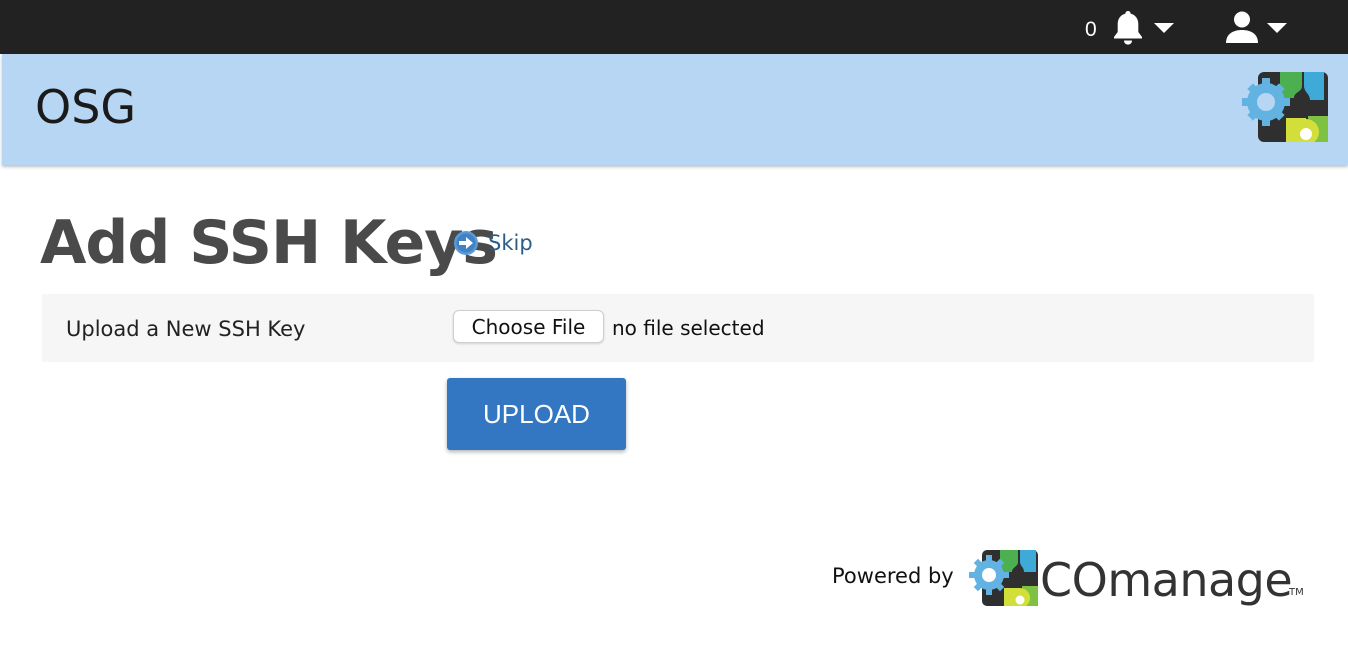 The image size is (1348, 650). Describe the element at coordinates (1296, 592) in the screenshot. I see `trademark-mark: TM` at that location.